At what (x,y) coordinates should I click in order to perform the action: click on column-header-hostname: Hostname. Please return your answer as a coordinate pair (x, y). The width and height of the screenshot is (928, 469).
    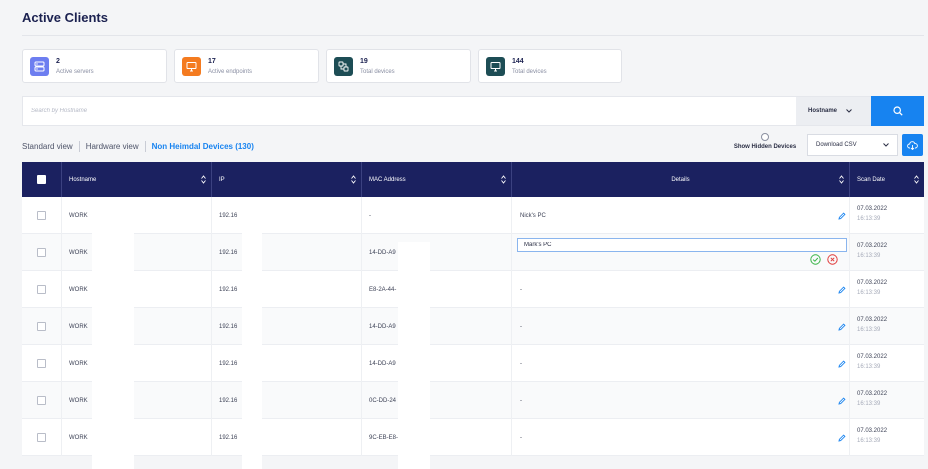
    Looking at the image, I should click on (137, 179).